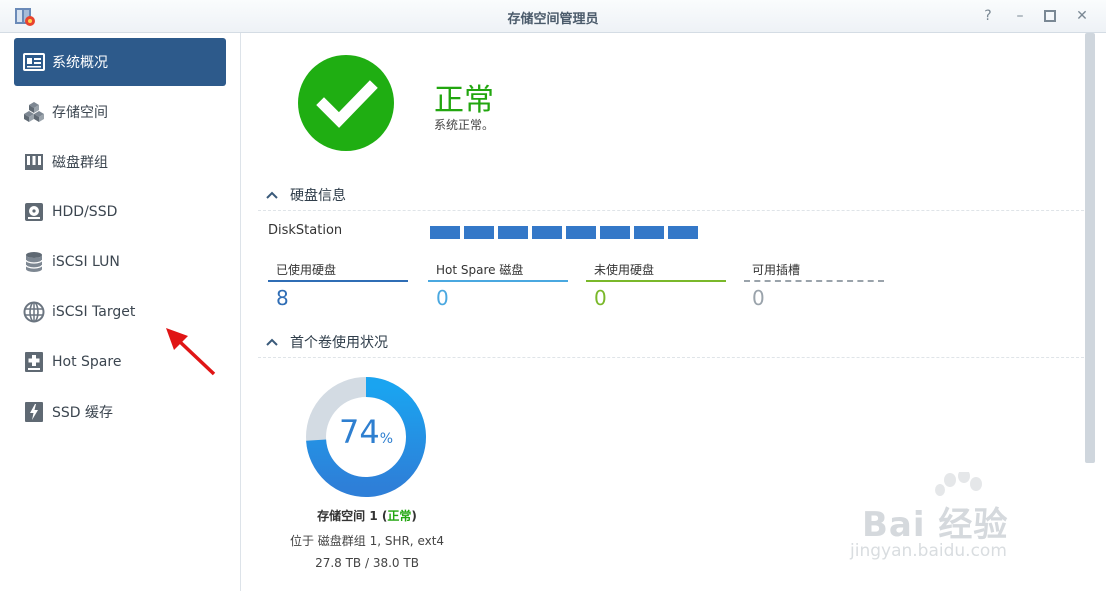 This screenshot has width=1106, height=591. I want to click on status-title: 正常, so click(464, 100).